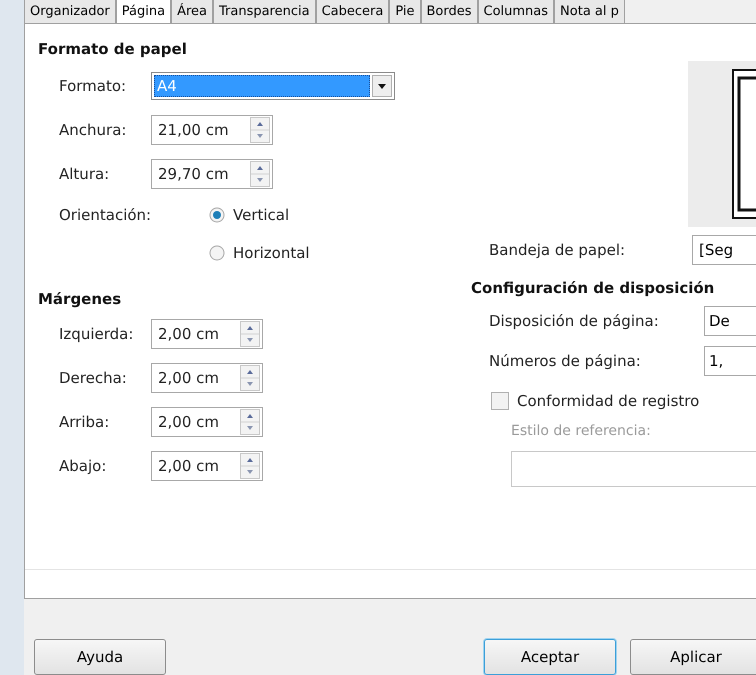 This screenshot has height=675, width=756. What do you see at coordinates (353, 12) in the screenshot?
I see `tab: Cabecera` at bounding box center [353, 12].